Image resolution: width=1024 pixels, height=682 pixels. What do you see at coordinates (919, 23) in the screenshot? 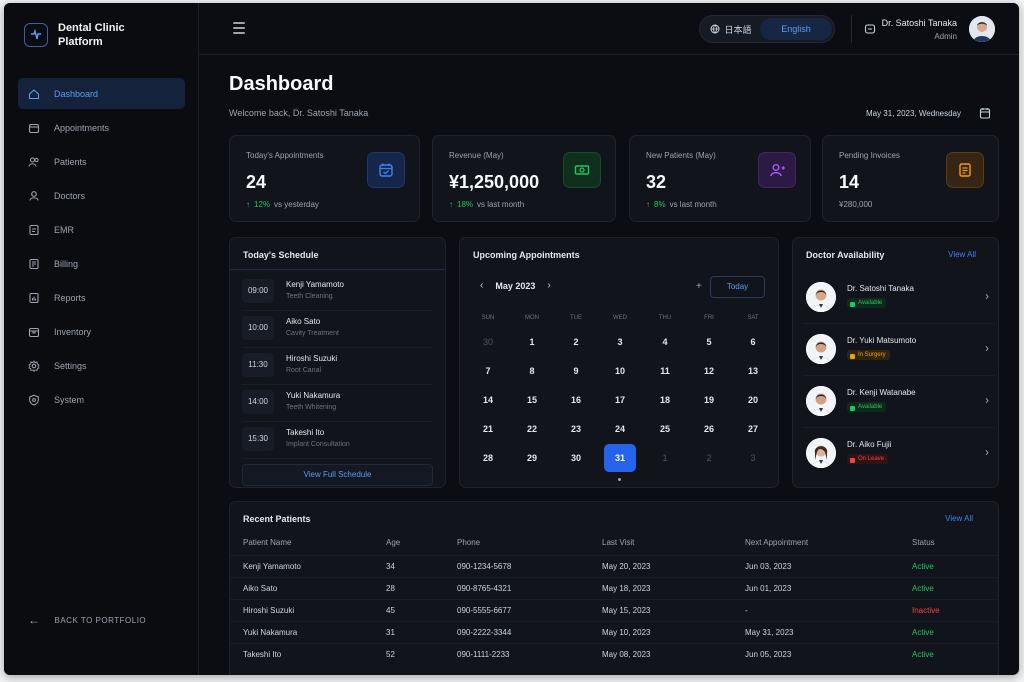
I see `user-name: Dr. Satoshi Tanaka` at bounding box center [919, 23].